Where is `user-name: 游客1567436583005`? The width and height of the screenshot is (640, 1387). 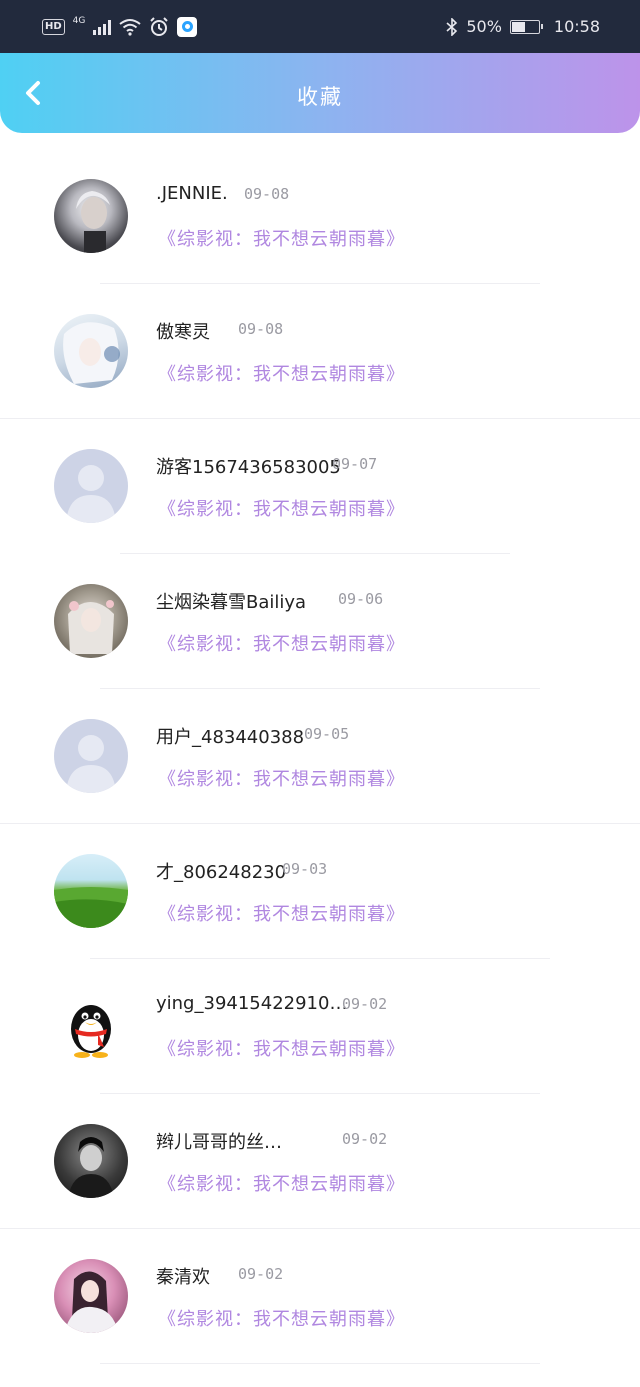
user-name: 游客1567436583005 is located at coordinates (248, 467).